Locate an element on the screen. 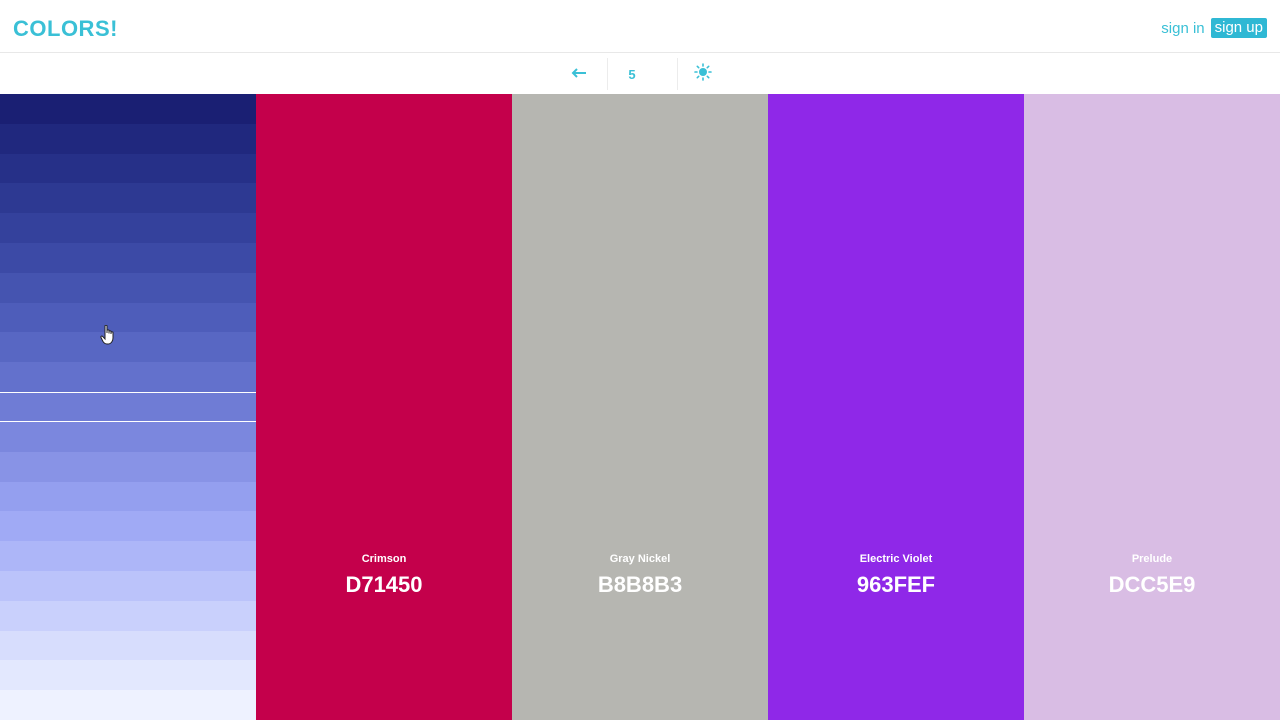 This screenshot has width=1280, height=720. sign-up-button: sign up is located at coordinates (1238, 28).